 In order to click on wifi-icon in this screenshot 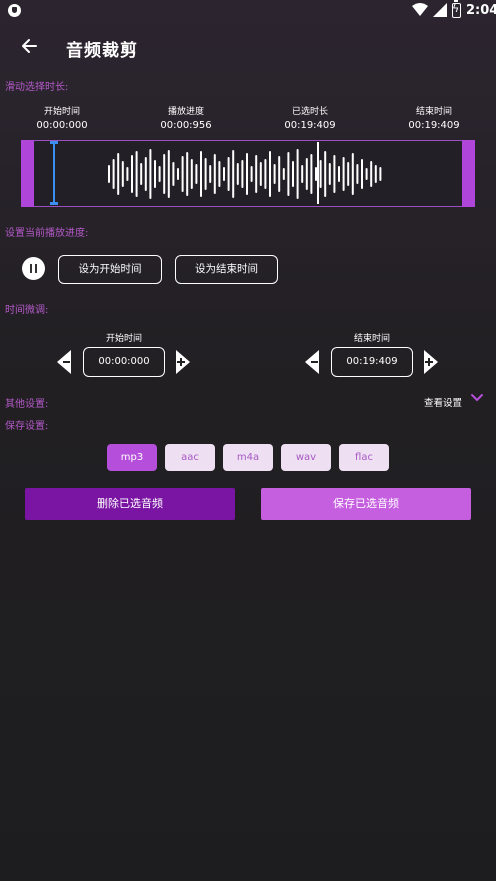, I will do `click(420, 9)`.